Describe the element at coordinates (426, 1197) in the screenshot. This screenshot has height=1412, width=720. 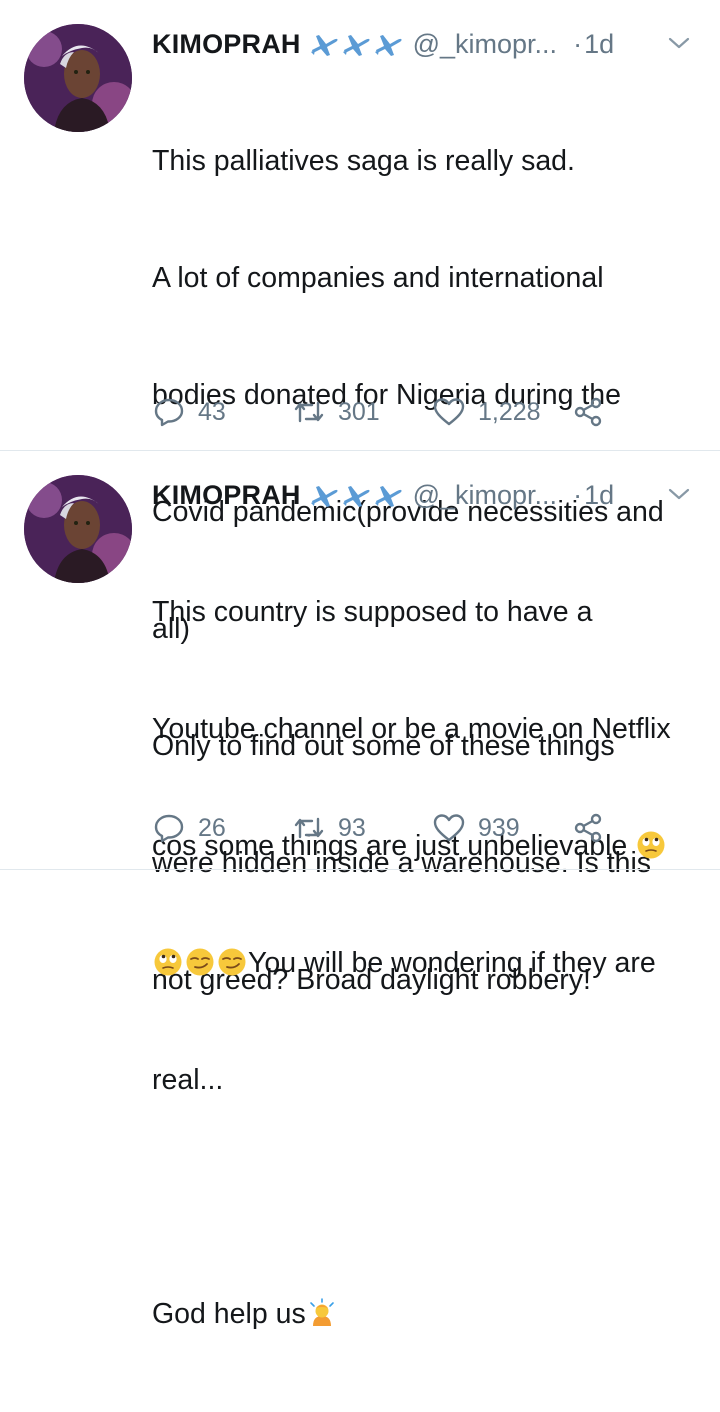
I see `tweet-text-line` at that location.